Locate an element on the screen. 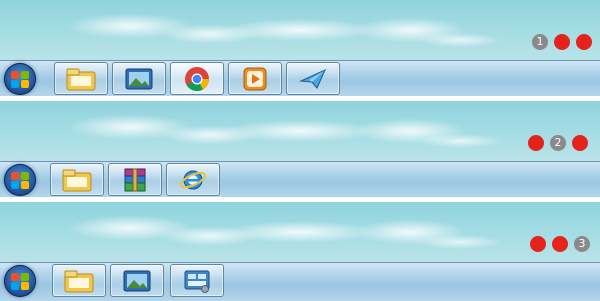 Image resolution: width=600 pixels, height=301 pixels. taskbar-item-chrome is located at coordinates (197, 78).